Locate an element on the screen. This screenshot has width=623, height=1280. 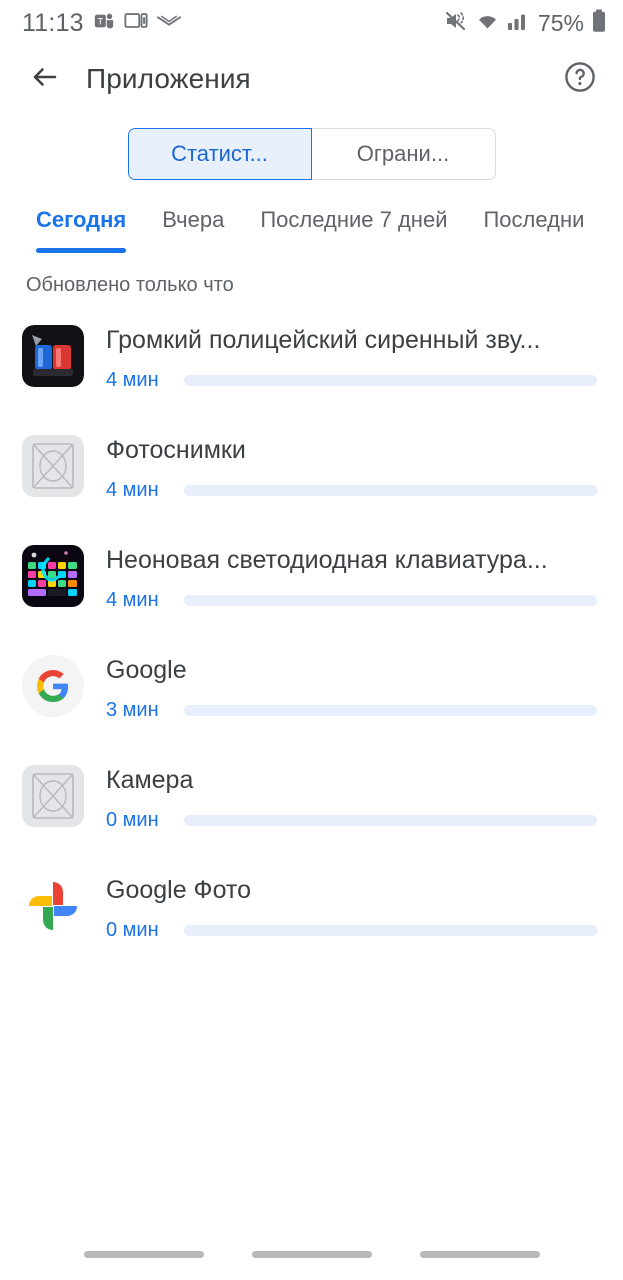
tab-last-period: Последни is located at coordinates (533, 231).